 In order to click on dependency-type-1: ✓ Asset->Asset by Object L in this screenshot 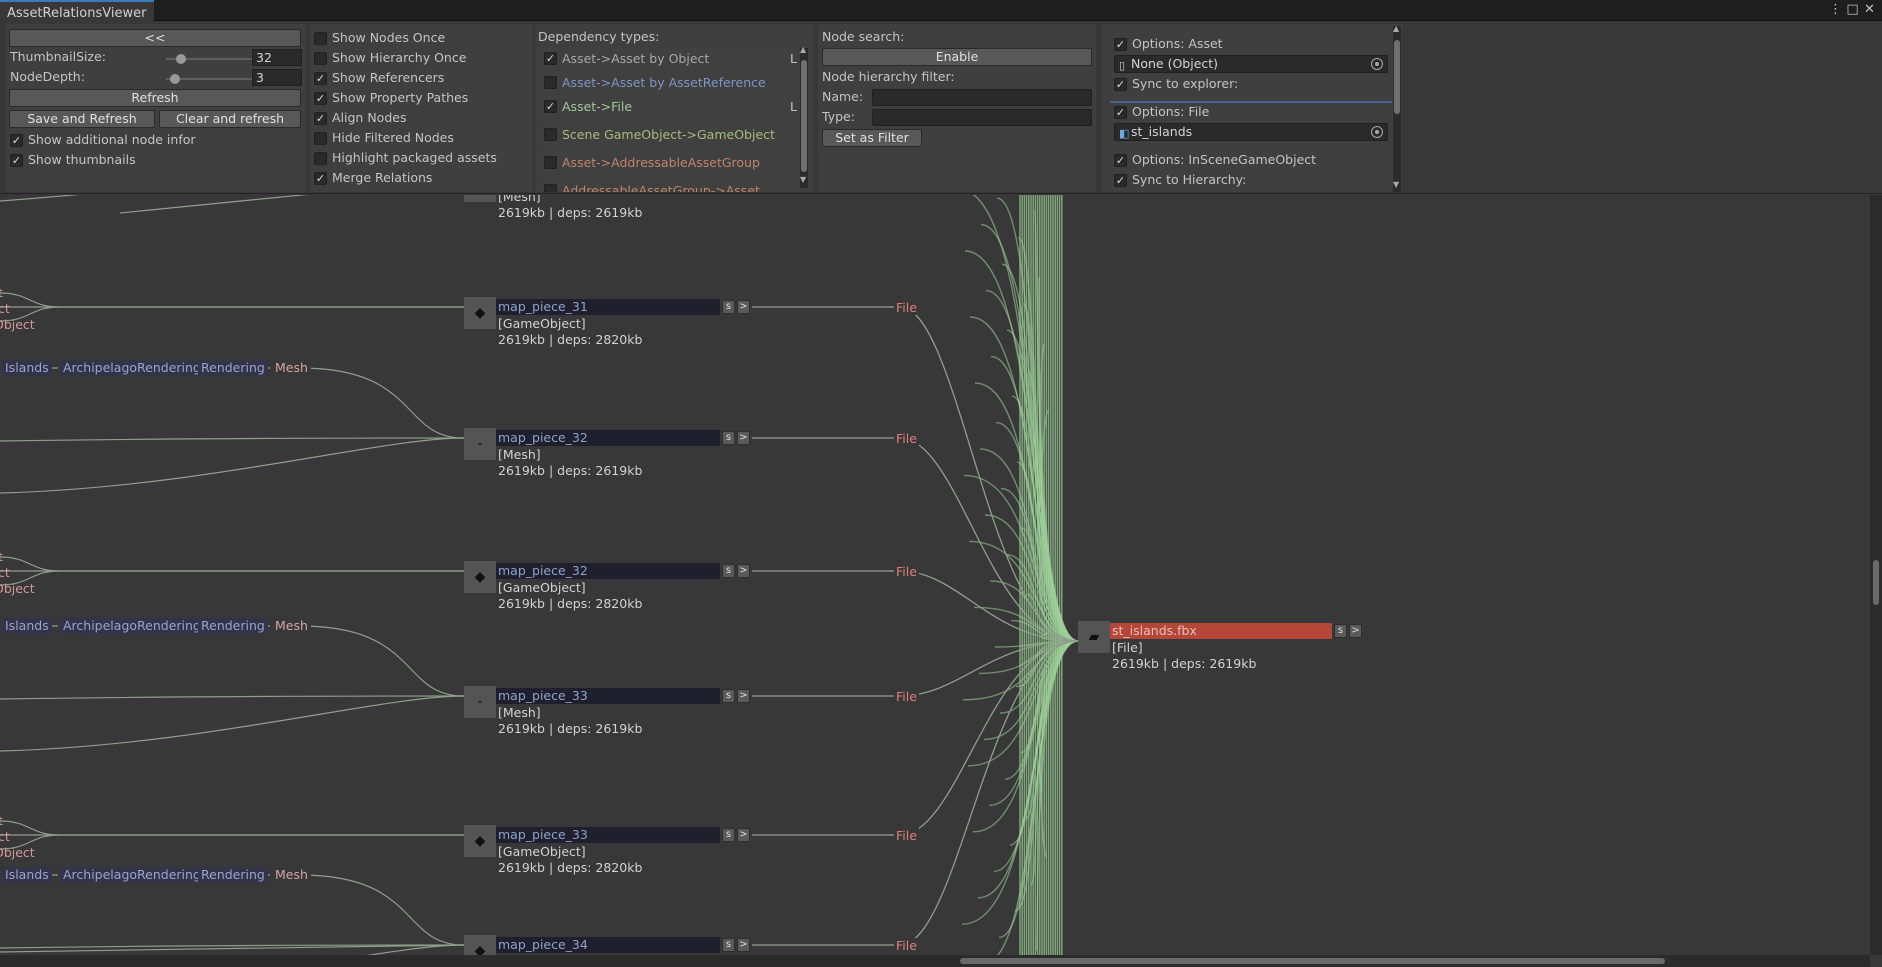, I will do `click(674, 59)`.